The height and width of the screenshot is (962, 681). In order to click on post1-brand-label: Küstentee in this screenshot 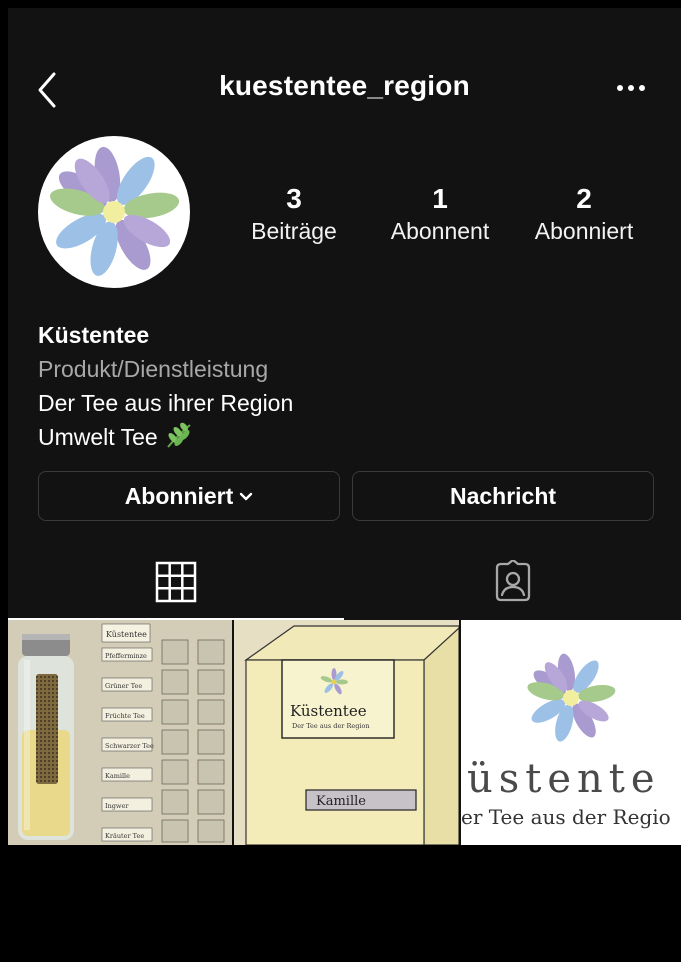, I will do `click(126, 634)`.